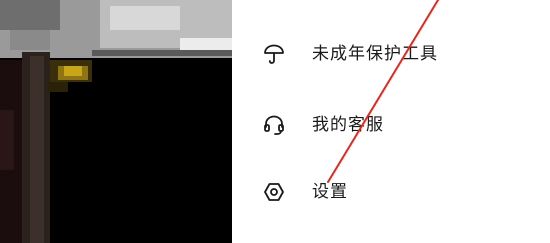  What do you see at coordinates (330, 192) in the screenshot?
I see `menu-item-label: 设置` at bounding box center [330, 192].